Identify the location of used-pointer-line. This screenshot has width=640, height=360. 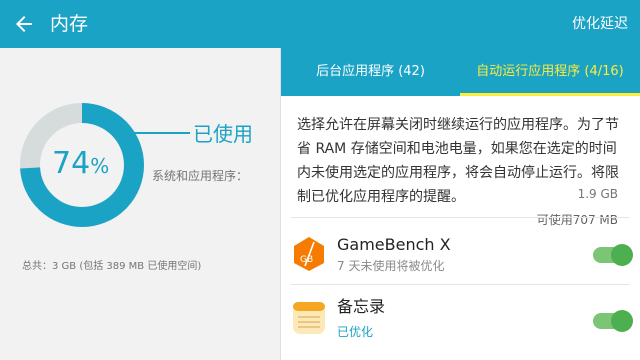
(160, 133).